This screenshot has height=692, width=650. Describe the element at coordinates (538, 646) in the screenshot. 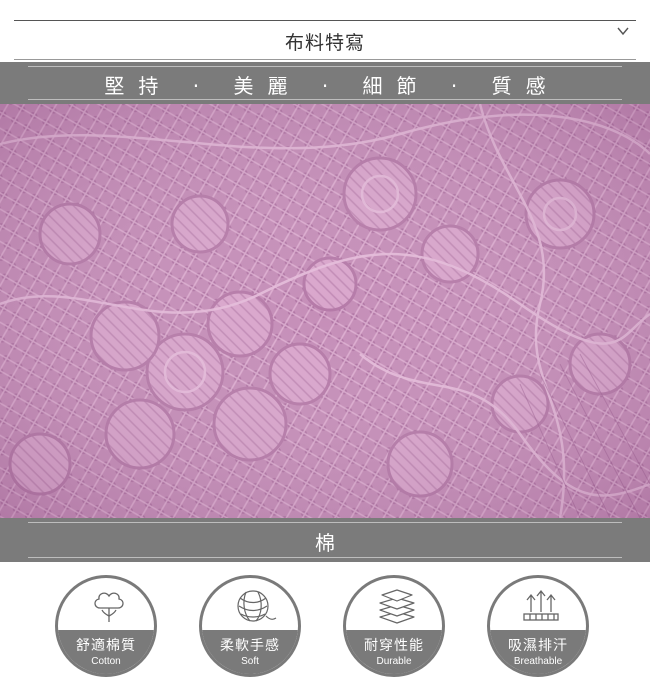

I see `feature-zh-label: 吸濕排汗` at that location.